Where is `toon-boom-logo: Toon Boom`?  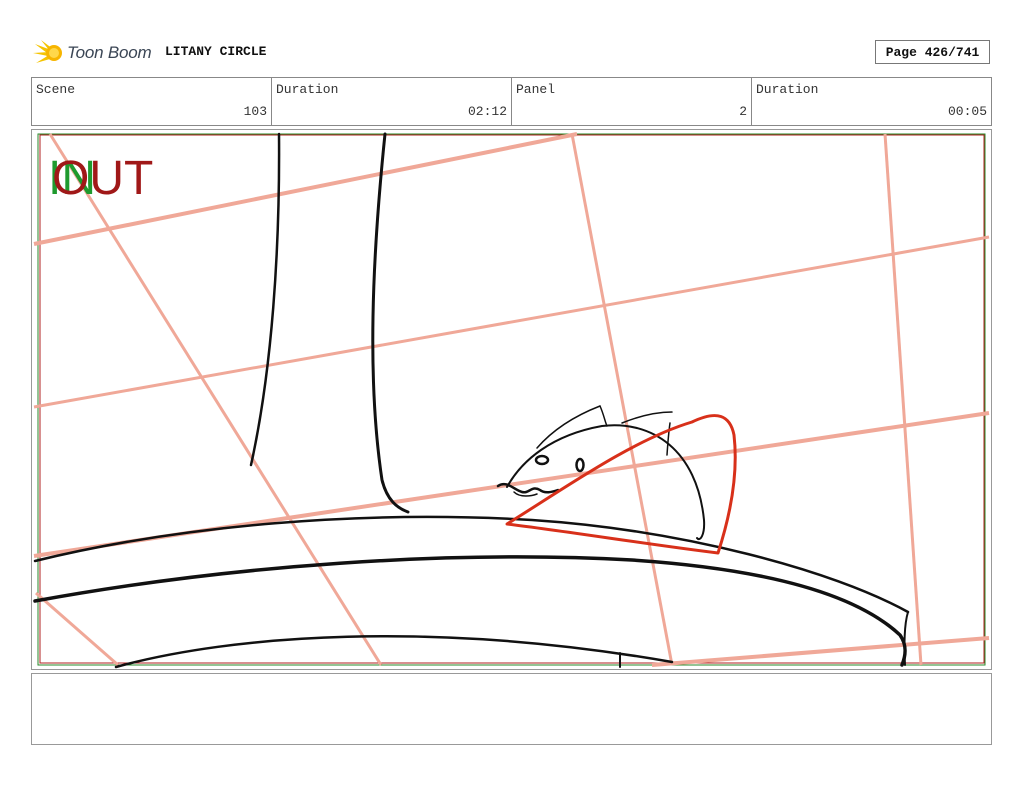
toon-boom-logo: Toon Boom is located at coordinates (95, 53).